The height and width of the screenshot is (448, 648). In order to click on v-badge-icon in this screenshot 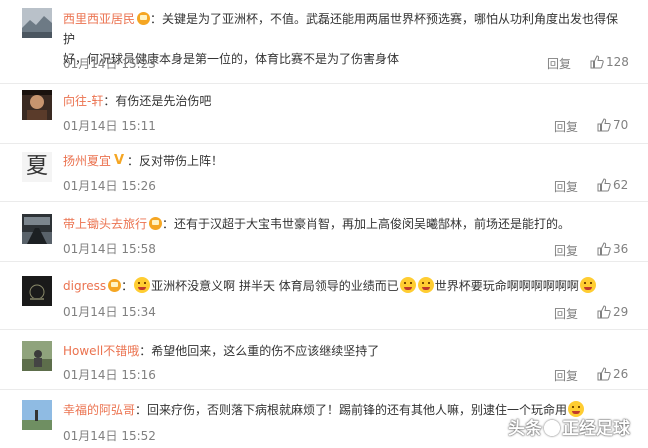, I will do `click(120, 161)`.